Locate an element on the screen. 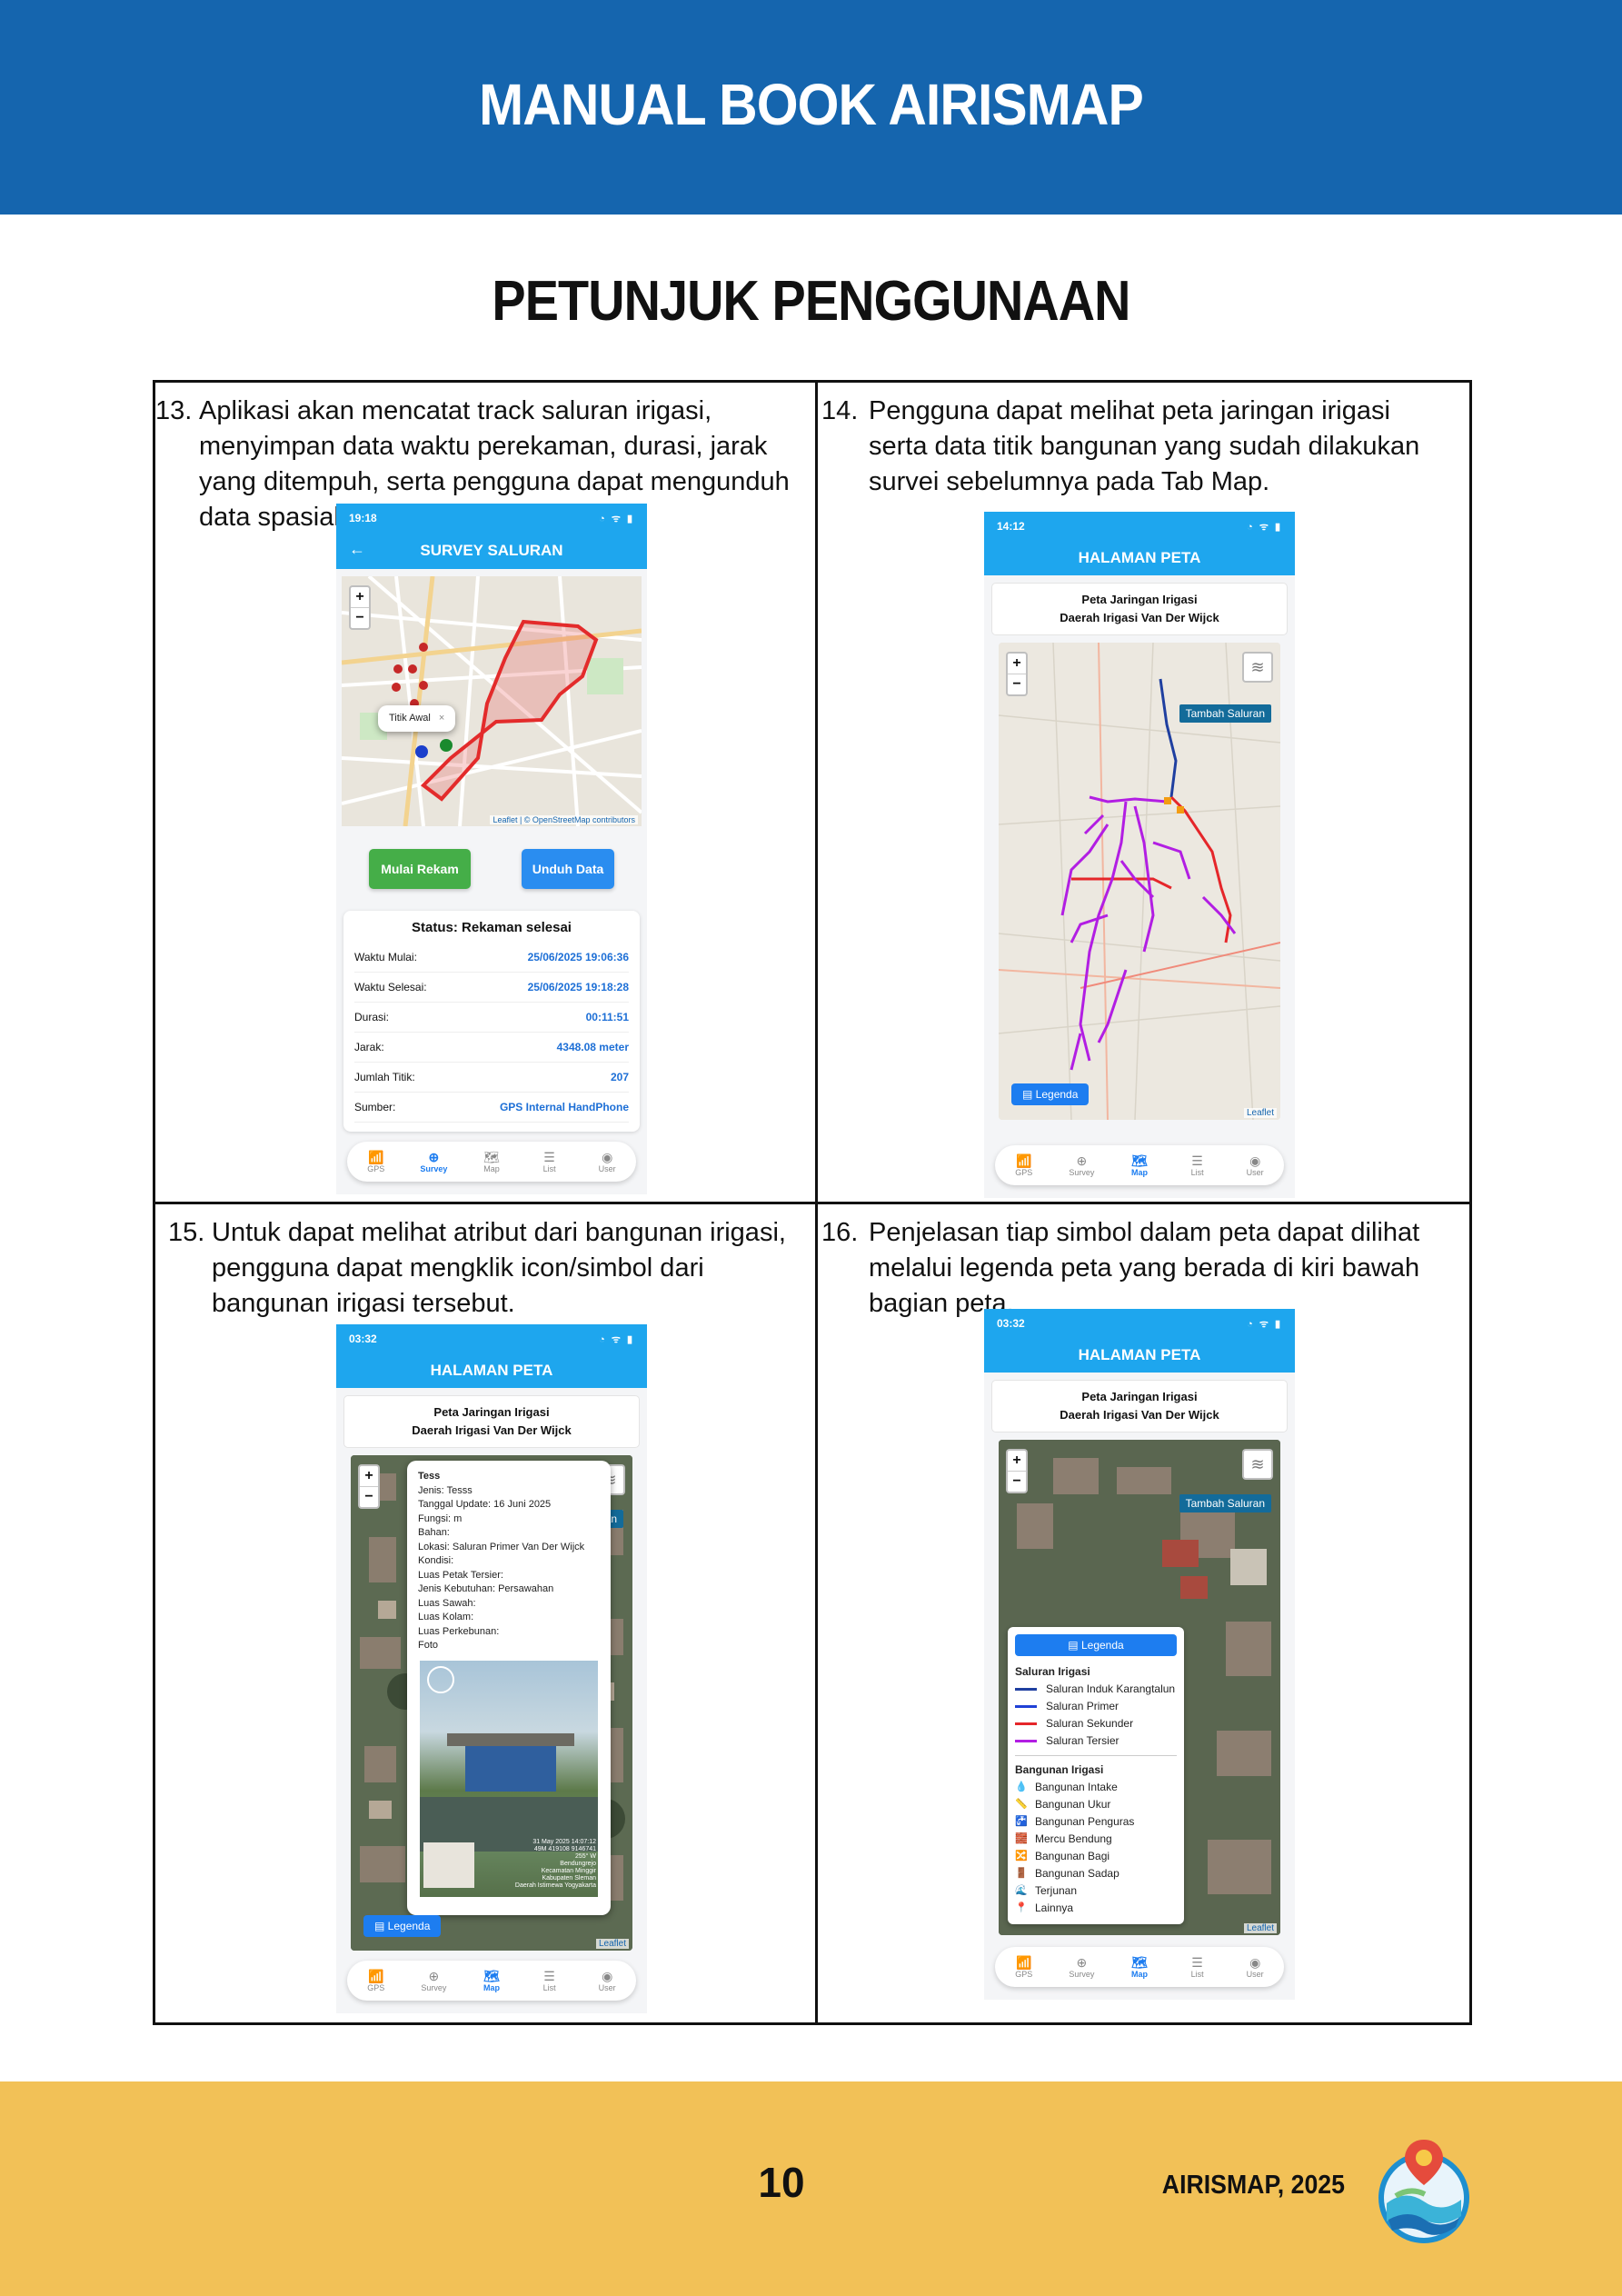  legend-header-button: ▤ Legenda is located at coordinates (1096, 1645).